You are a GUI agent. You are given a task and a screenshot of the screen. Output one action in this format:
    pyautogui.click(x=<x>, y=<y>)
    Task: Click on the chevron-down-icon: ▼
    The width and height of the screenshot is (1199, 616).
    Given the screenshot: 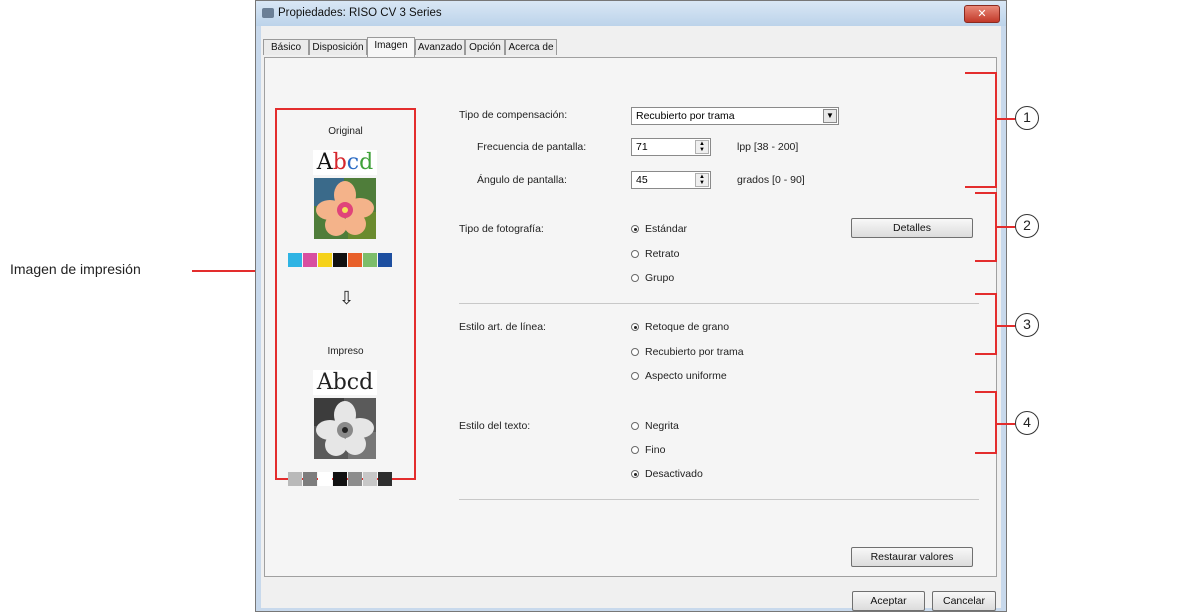 What is the action you would take?
    pyautogui.click(x=830, y=116)
    